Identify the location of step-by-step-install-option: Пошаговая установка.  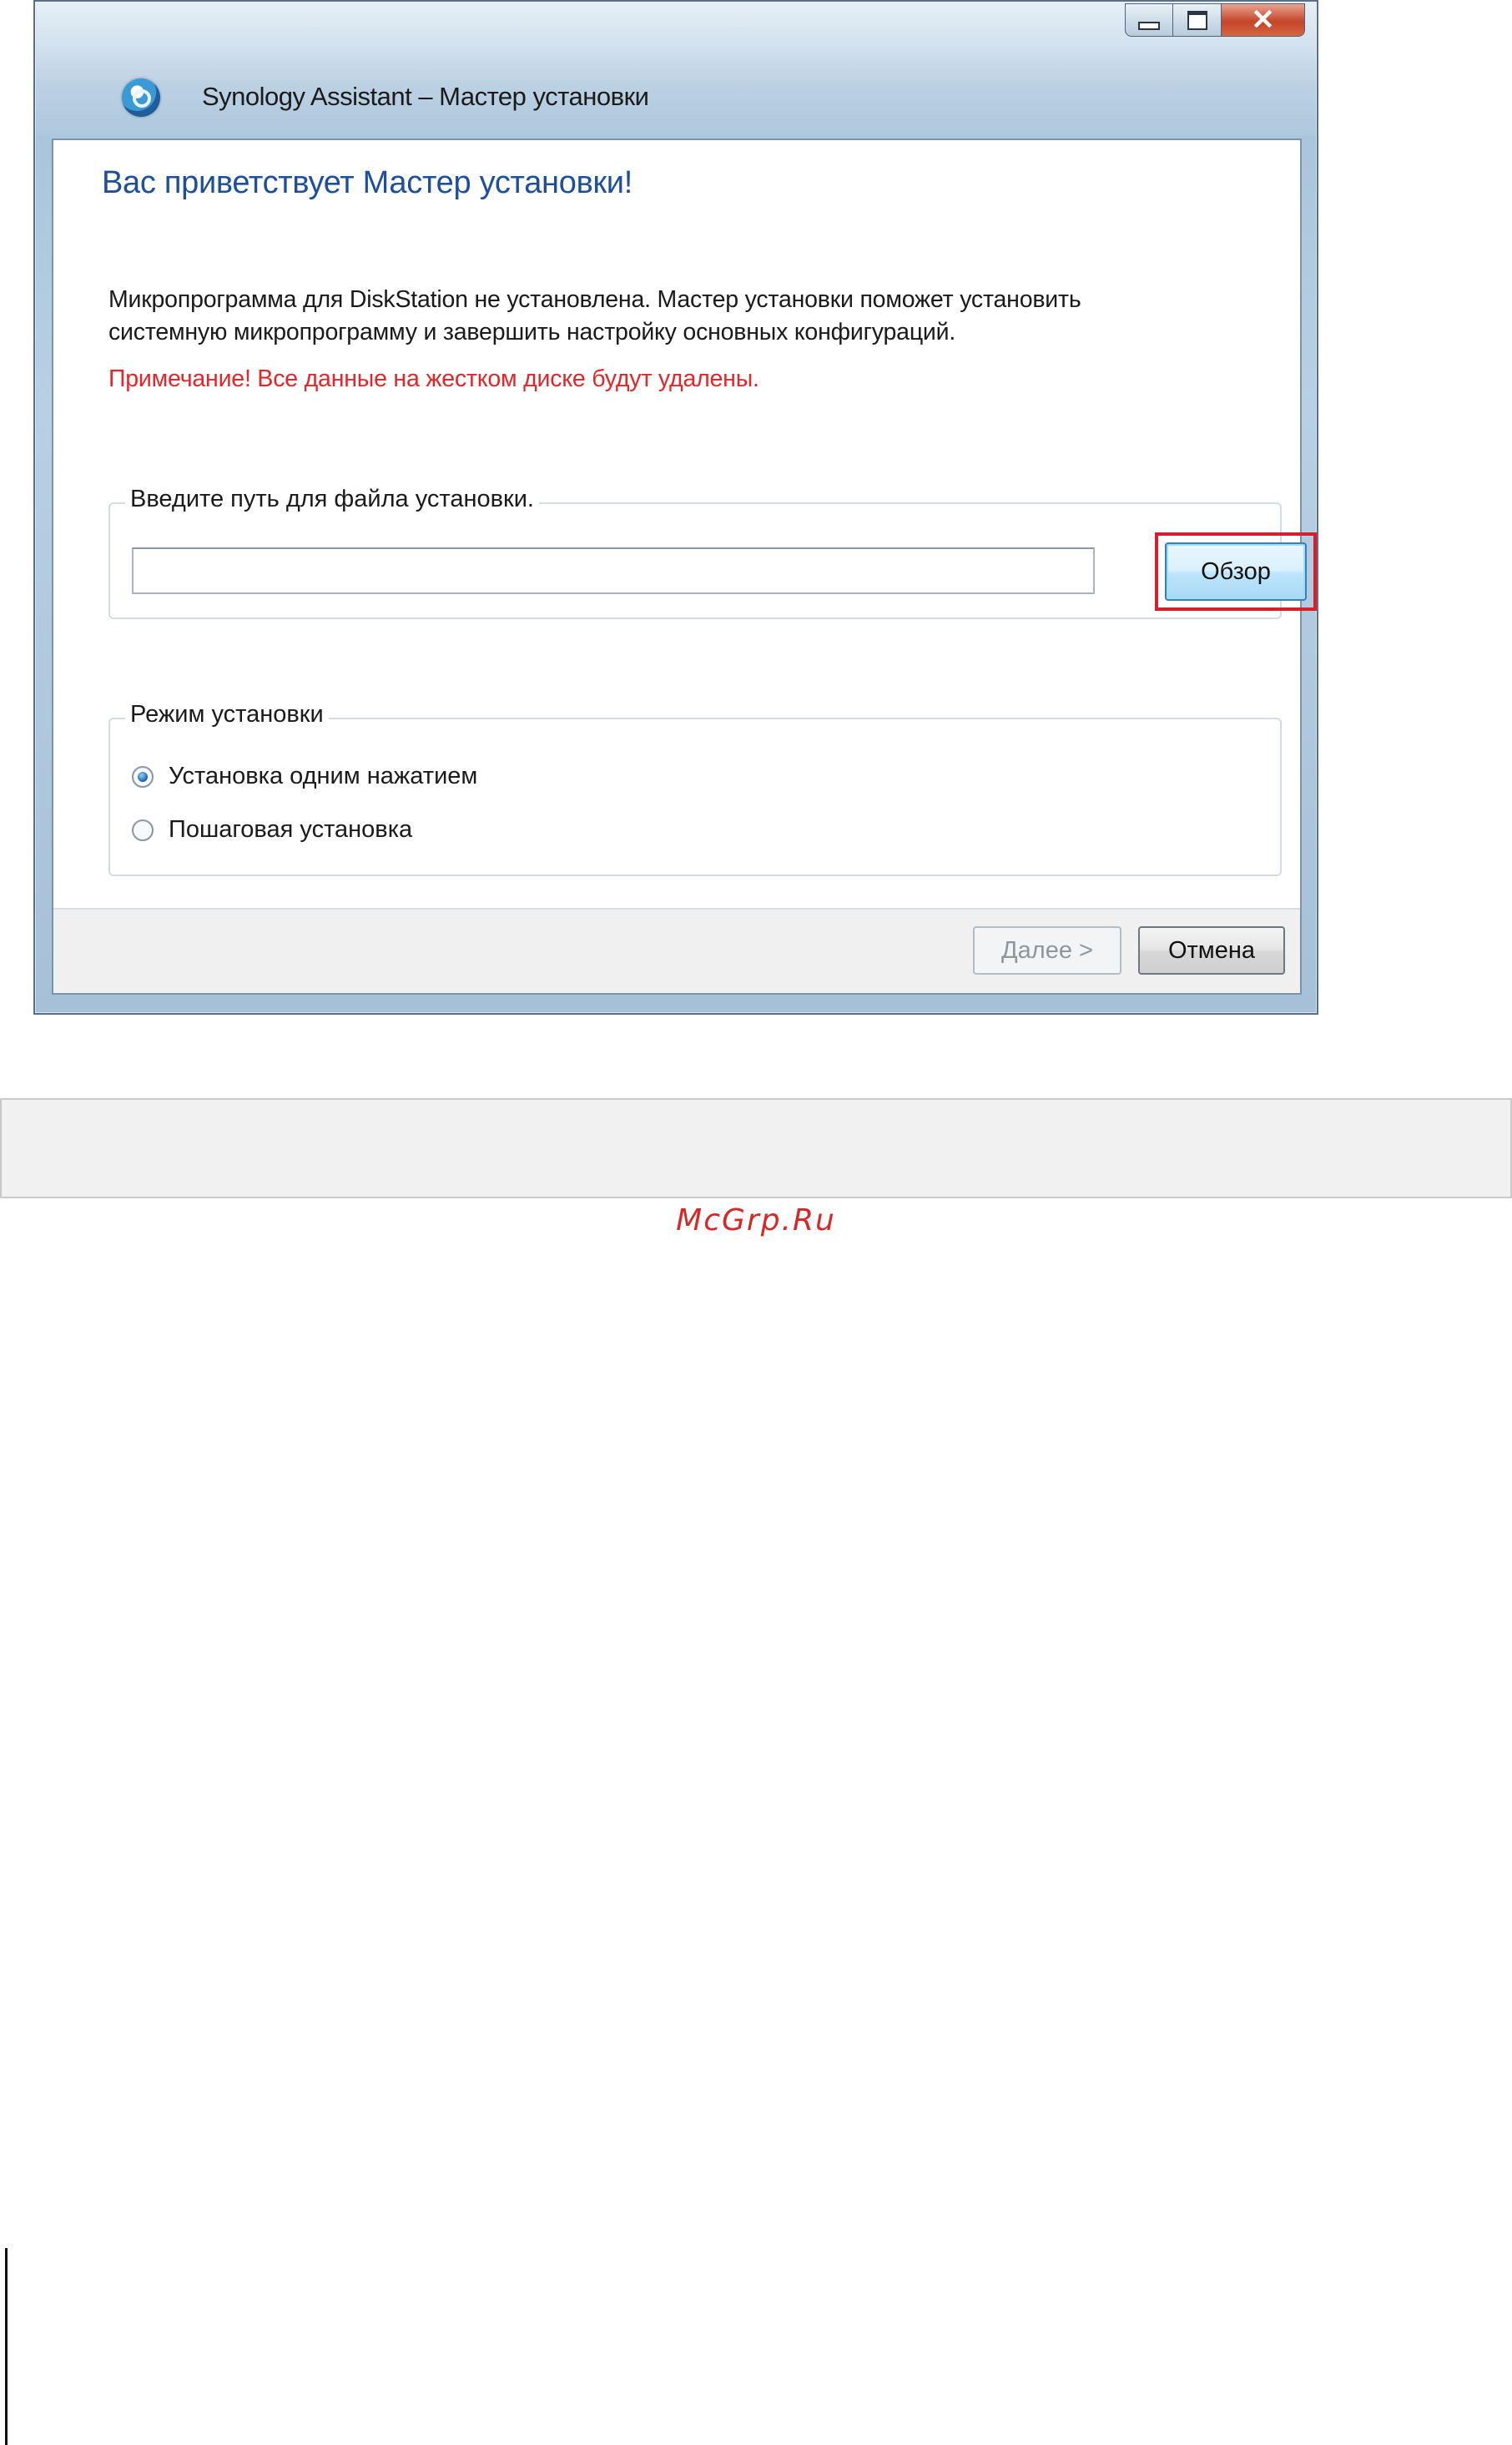
(272, 830).